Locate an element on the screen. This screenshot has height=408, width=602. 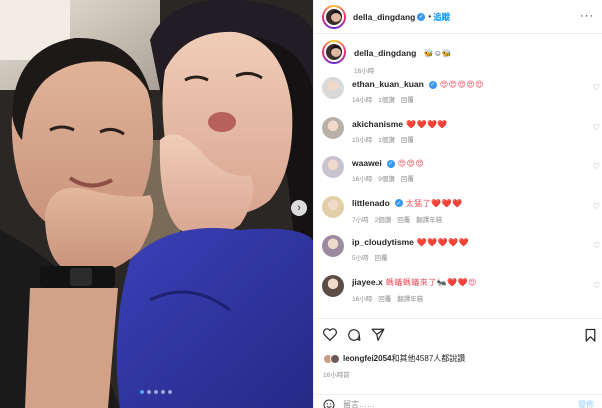
post-comment-button: 發佈 is located at coordinates (586, 403).